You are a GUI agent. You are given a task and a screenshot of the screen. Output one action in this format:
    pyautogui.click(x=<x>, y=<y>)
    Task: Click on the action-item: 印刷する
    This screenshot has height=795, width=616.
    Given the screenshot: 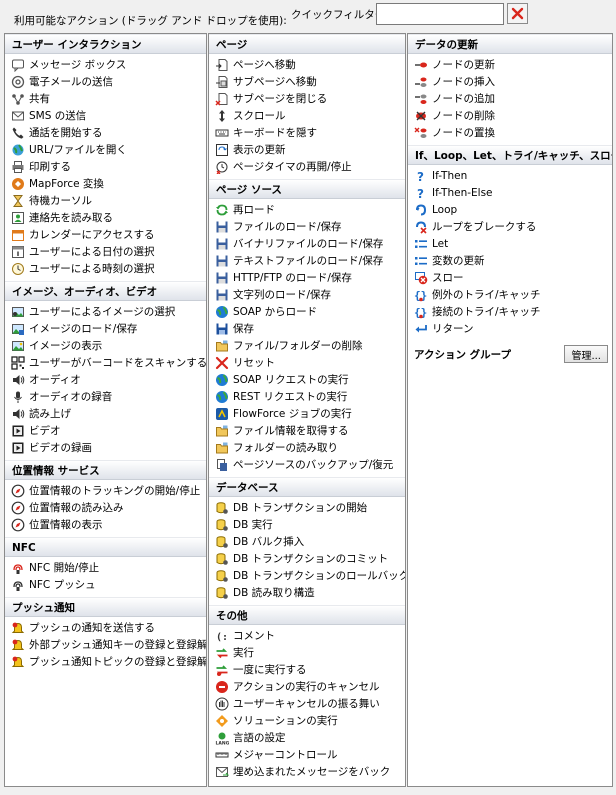 What is the action you would take?
    pyautogui.click(x=105, y=166)
    